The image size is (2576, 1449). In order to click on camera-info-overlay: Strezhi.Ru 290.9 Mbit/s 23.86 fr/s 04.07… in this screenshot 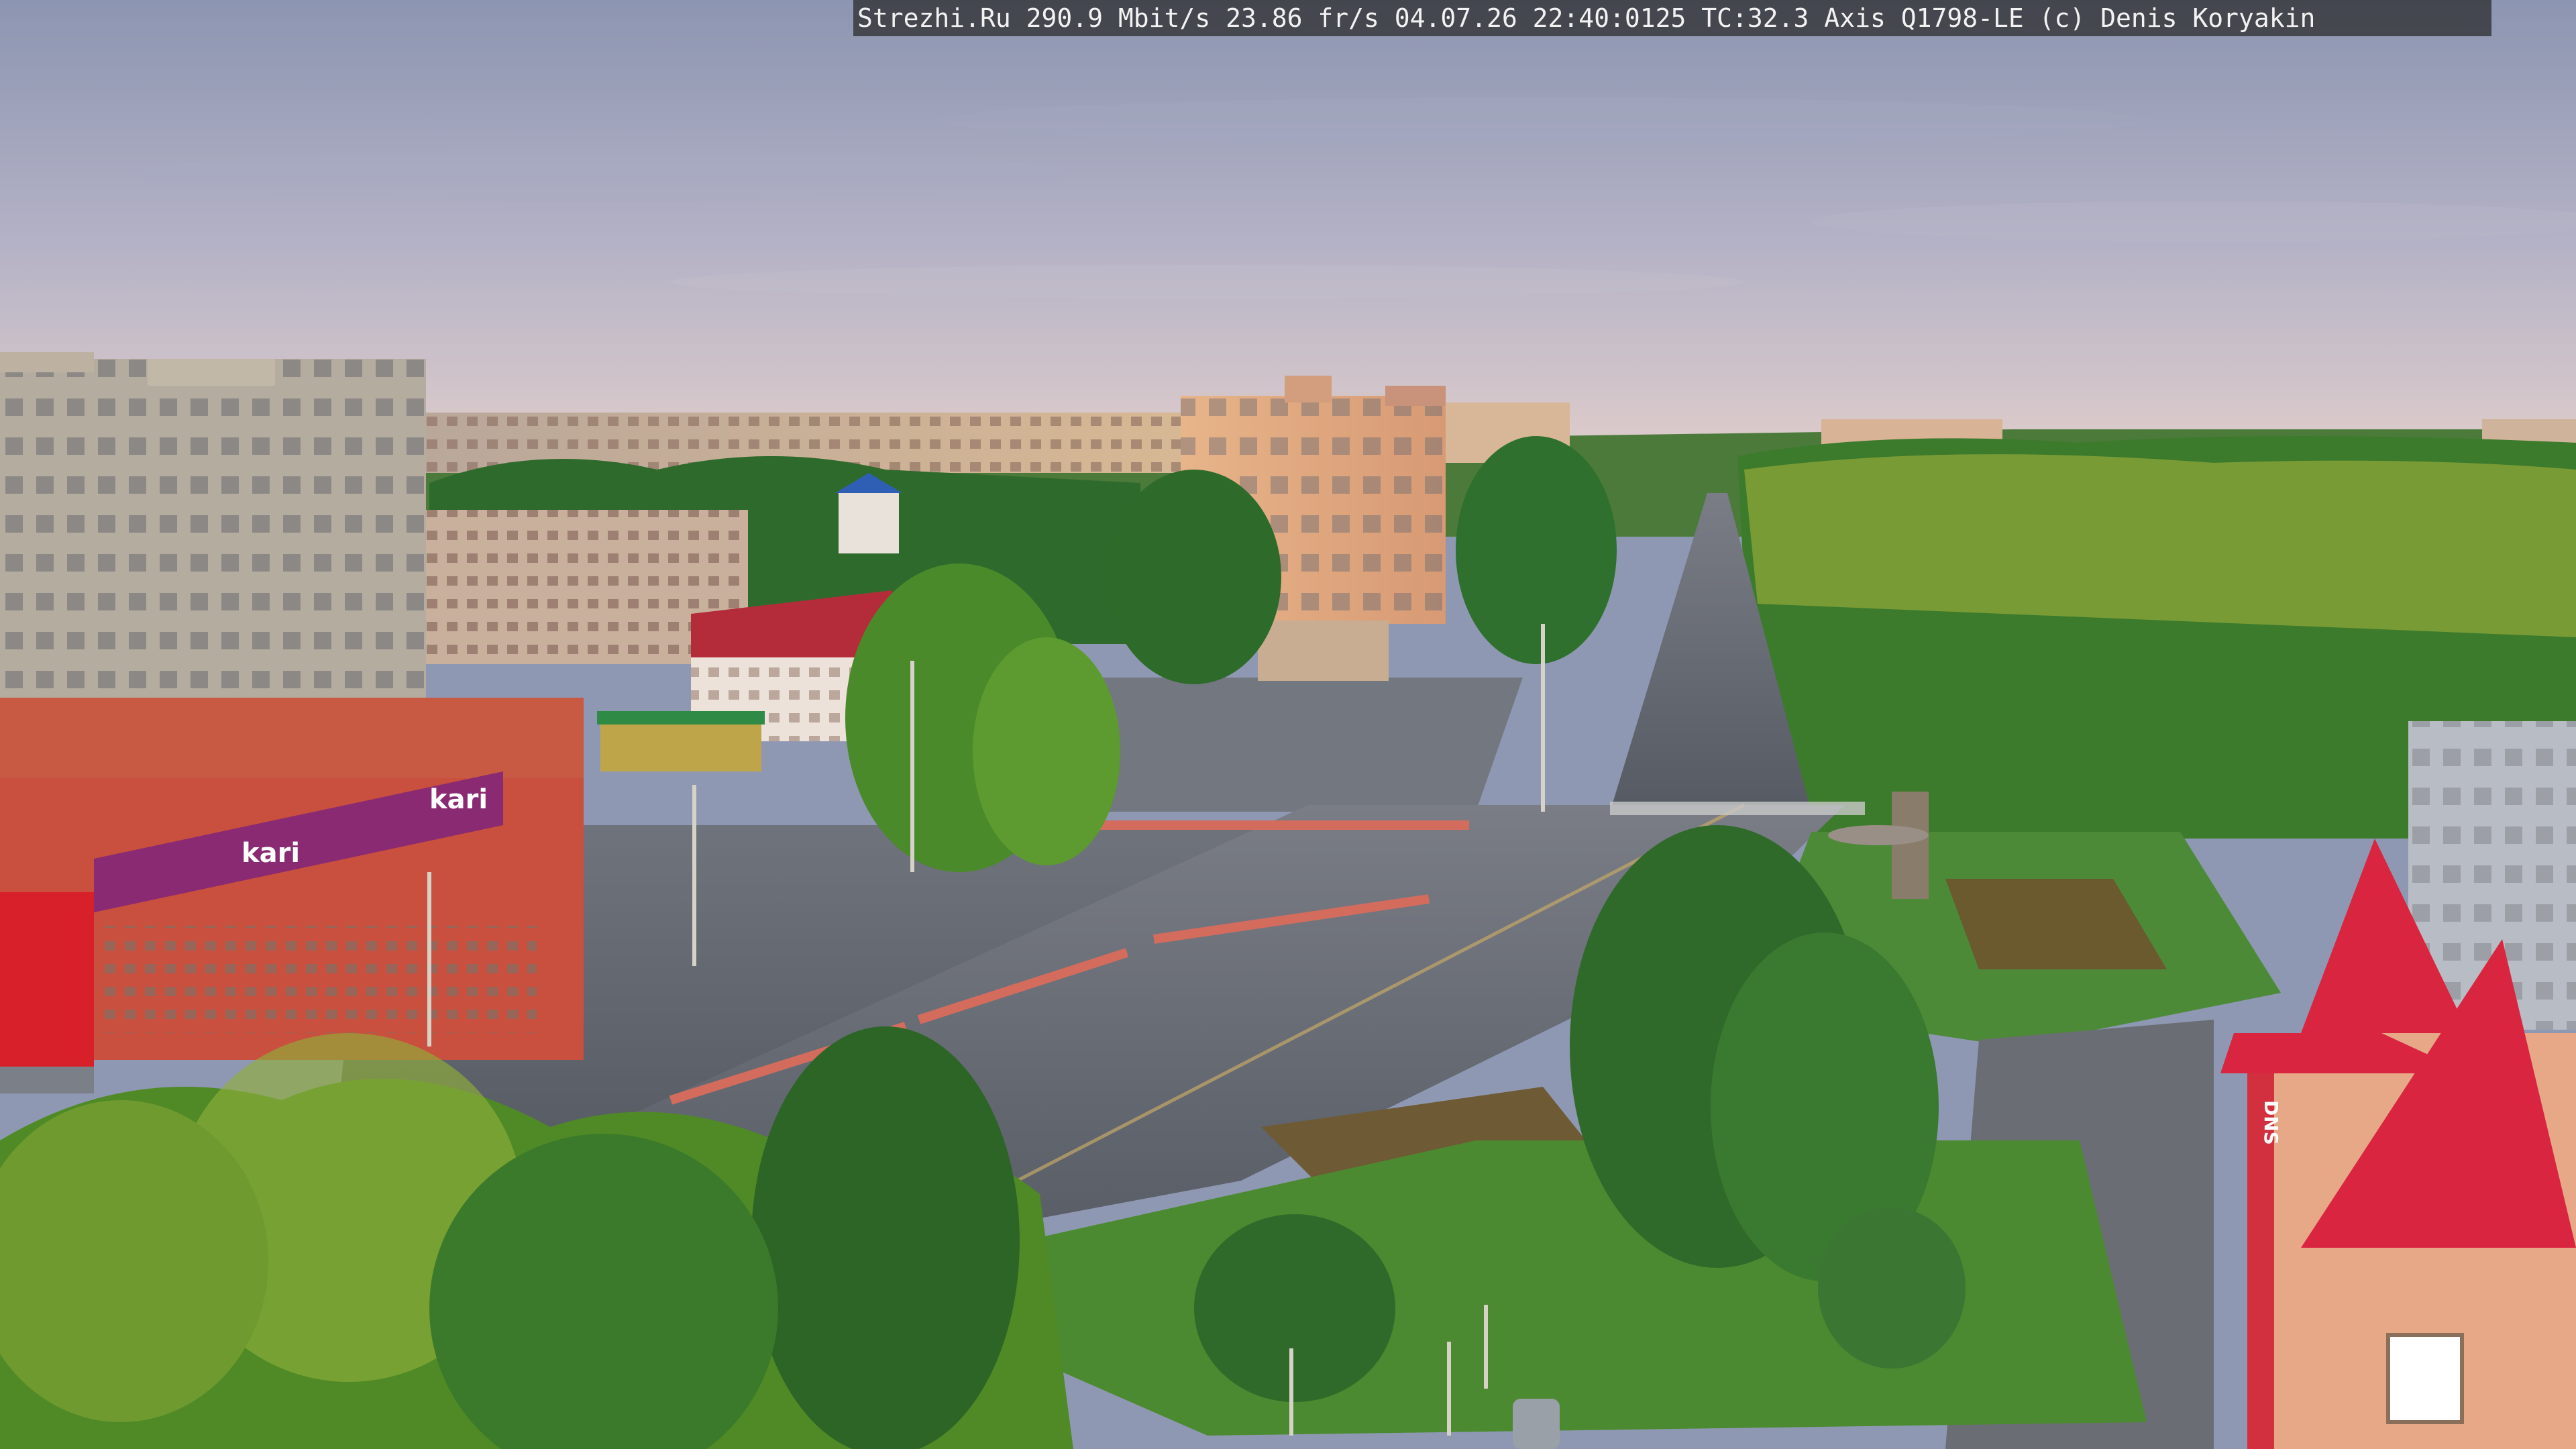, I will do `click(1672, 18)`.